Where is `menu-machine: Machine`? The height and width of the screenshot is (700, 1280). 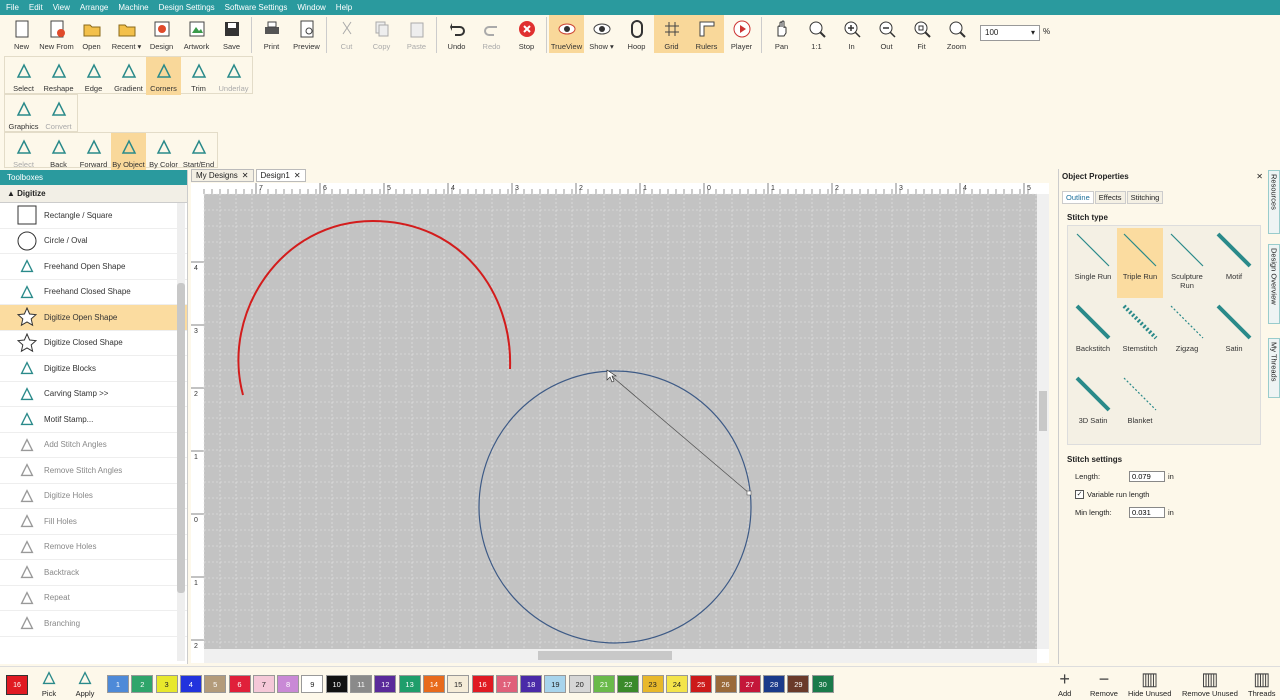 menu-machine: Machine is located at coordinates (133, 7).